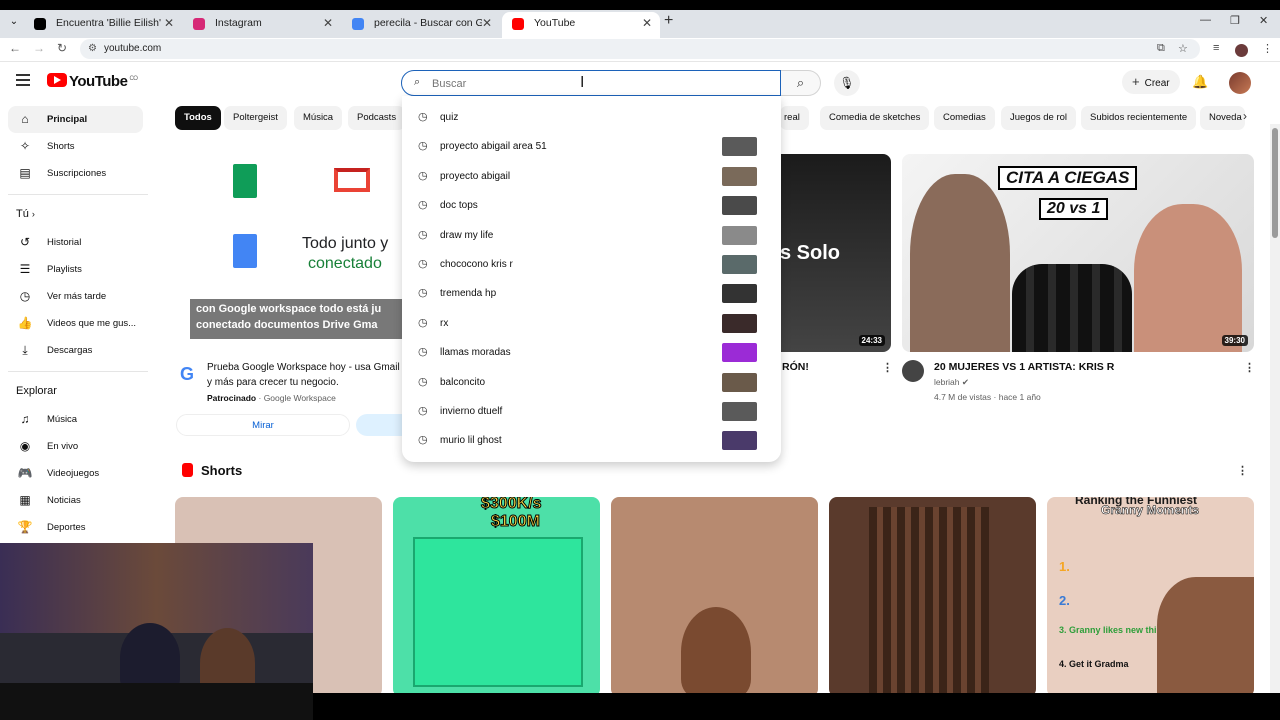  Describe the element at coordinates (75, 296) in the screenshot. I see `sidebar-item-watch-later: ◷ Ver más tarde` at that location.